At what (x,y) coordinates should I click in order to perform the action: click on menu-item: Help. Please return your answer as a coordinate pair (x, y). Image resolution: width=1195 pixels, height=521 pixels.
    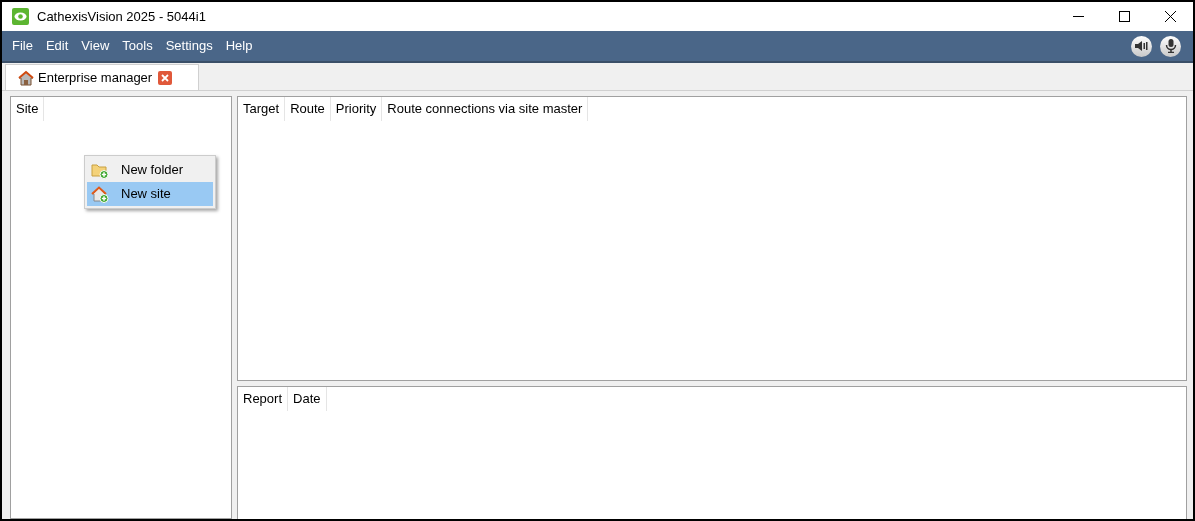
    Looking at the image, I should click on (239, 46).